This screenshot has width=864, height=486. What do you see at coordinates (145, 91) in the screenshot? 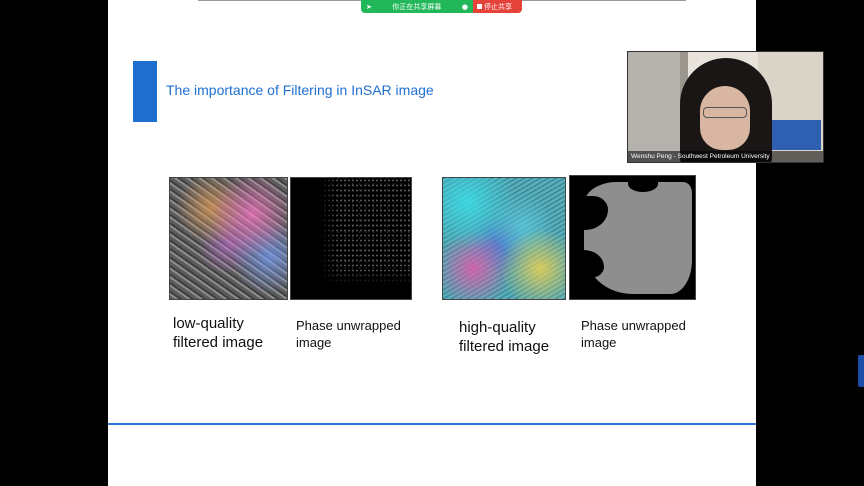
I see `title-accent-bar` at bounding box center [145, 91].